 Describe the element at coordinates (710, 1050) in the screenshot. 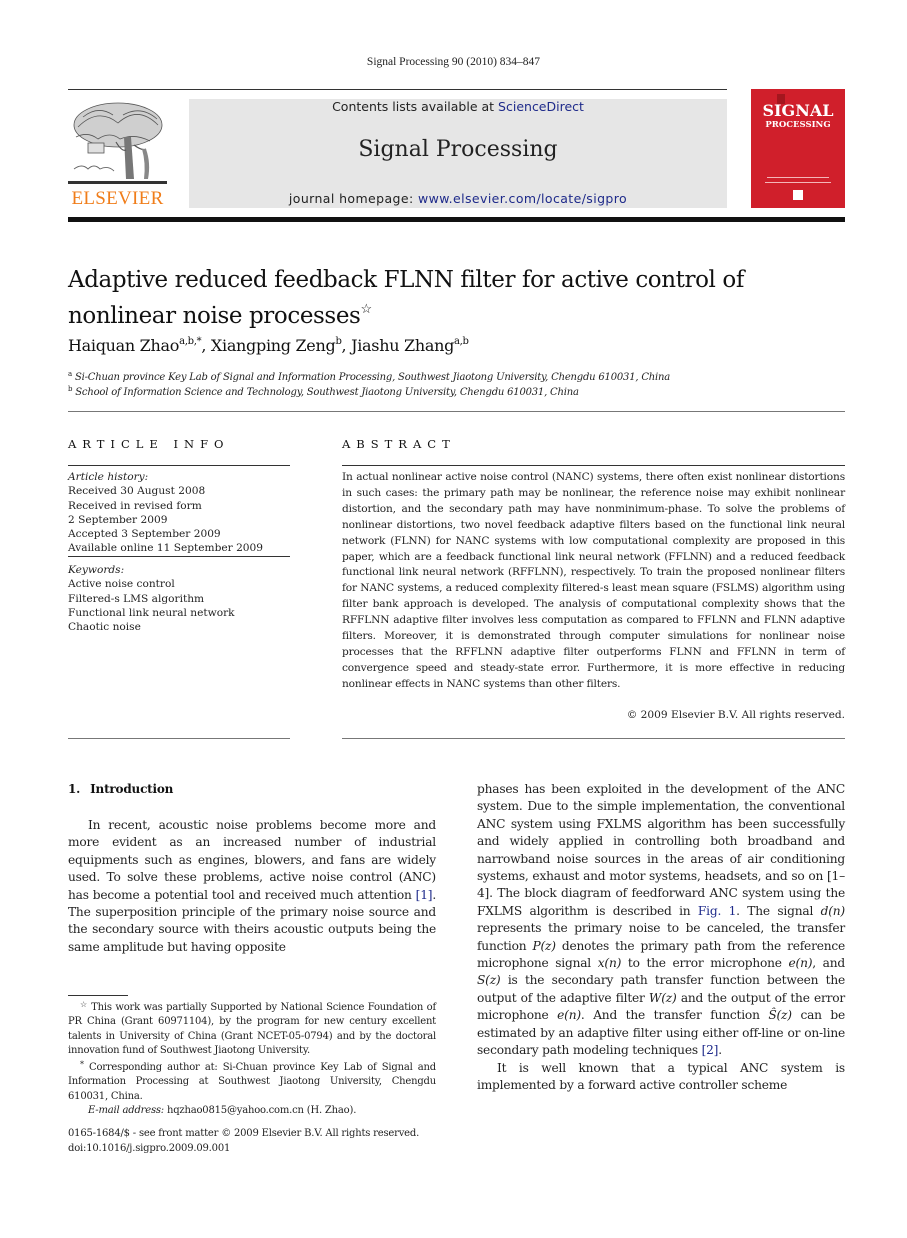

I see `citation-link: [2]` at that location.